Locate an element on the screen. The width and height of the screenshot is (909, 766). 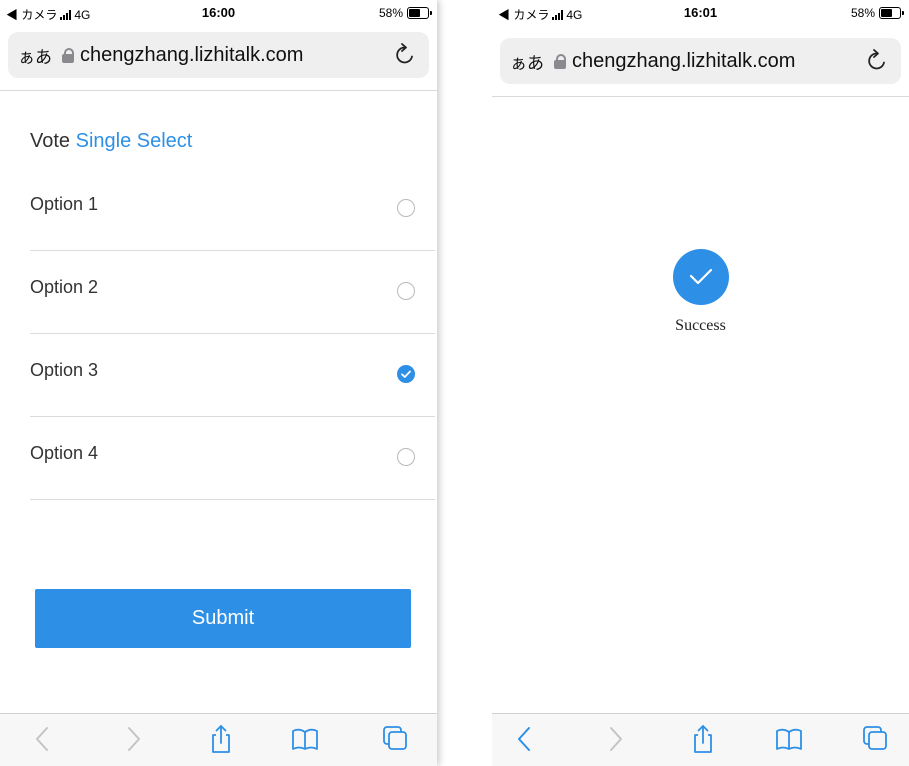
checkmark-icon is located at coordinates (700, 276).